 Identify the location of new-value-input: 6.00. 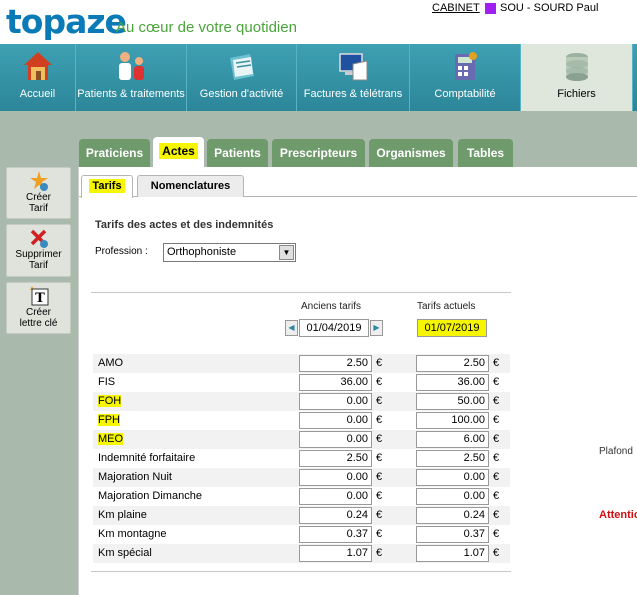
(452, 439).